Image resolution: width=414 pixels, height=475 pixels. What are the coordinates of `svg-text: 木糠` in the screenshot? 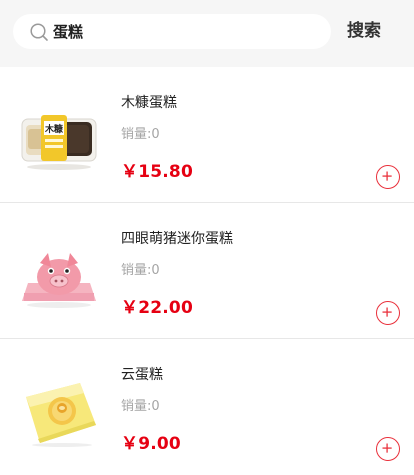 It's located at (54, 129).